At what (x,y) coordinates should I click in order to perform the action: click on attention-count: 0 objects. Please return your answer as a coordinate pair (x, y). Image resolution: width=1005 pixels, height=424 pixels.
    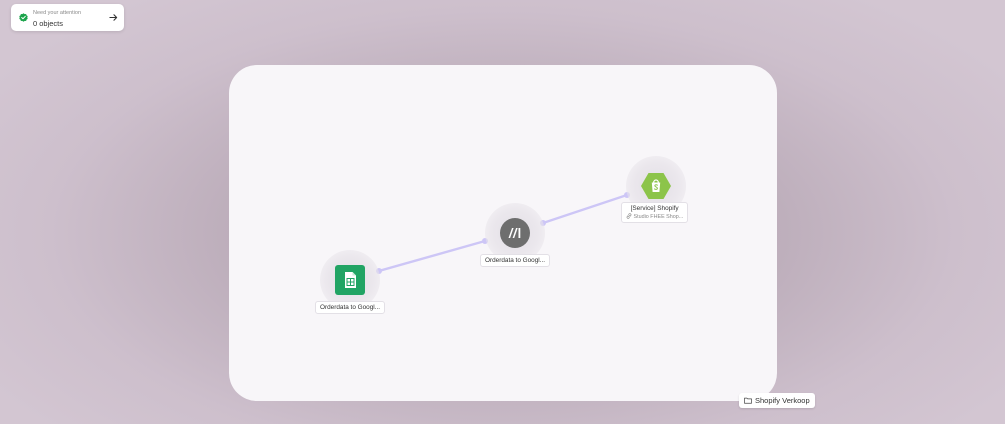
    Looking at the image, I should click on (48, 23).